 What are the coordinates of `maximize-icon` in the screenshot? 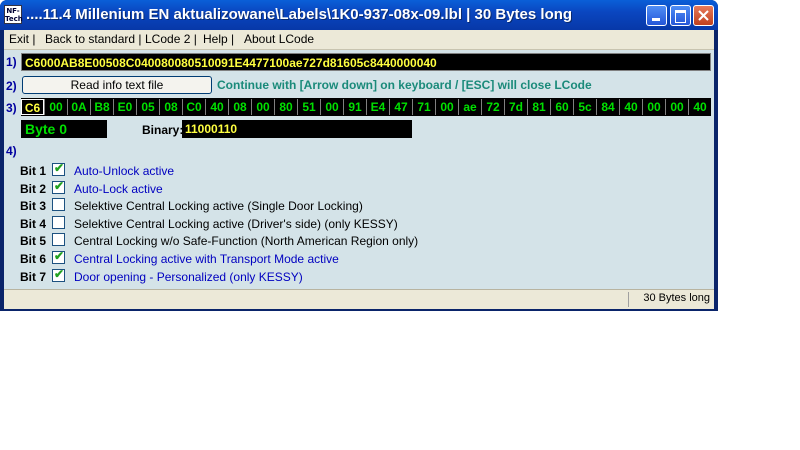 It's located at (680, 16).